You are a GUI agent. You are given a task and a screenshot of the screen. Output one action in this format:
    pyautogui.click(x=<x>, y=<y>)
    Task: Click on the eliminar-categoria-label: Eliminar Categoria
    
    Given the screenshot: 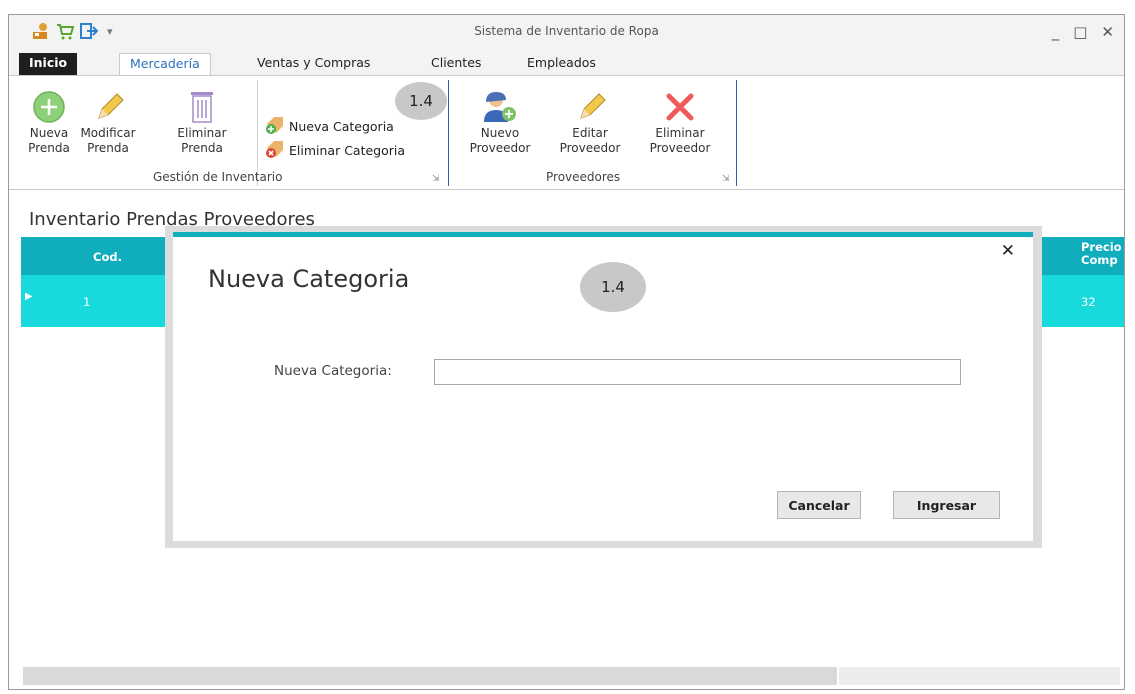 What is the action you would take?
    pyautogui.click(x=347, y=150)
    